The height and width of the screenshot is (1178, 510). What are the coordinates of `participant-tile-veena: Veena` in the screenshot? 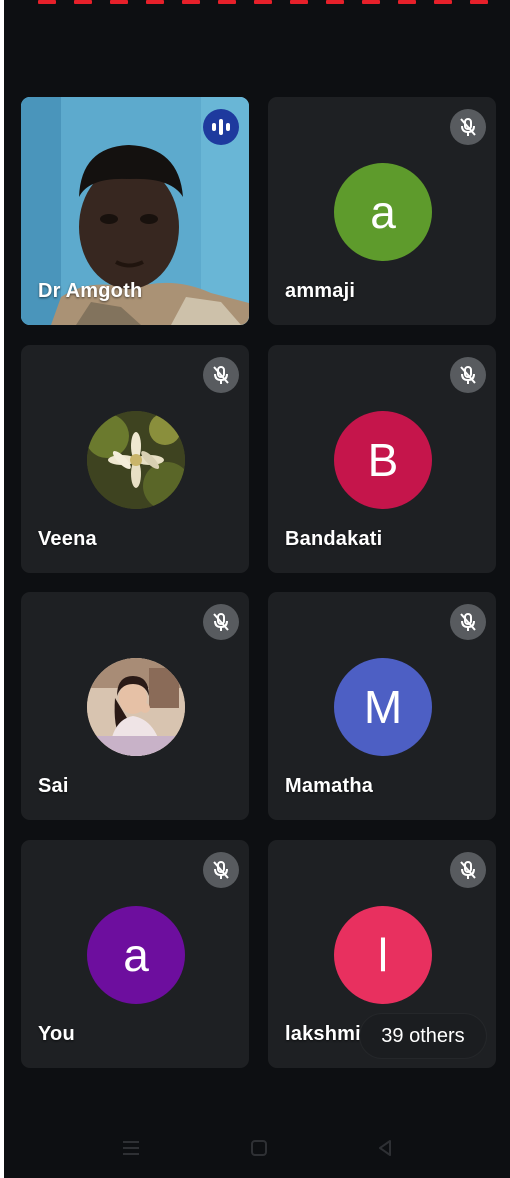 It's located at (135, 459).